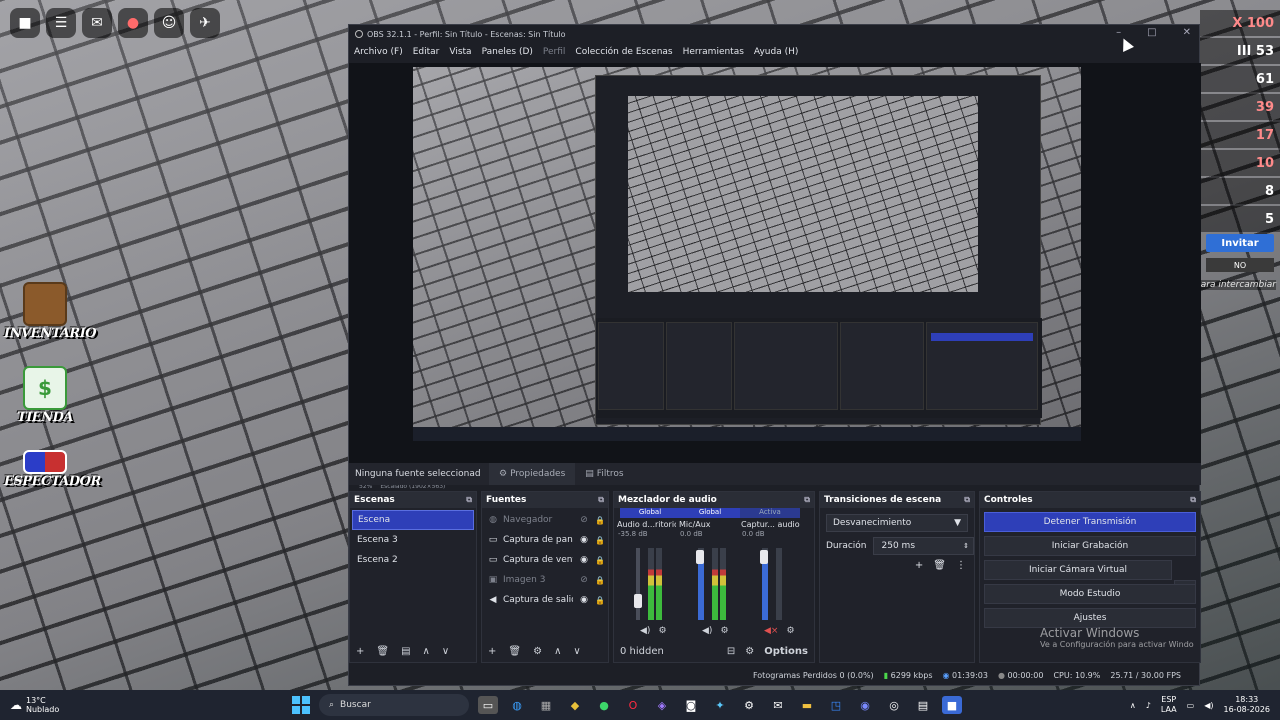  What do you see at coordinates (532, 474) in the screenshot?
I see `properties-button: ⚙ Propiedades` at bounding box center [532, 474].